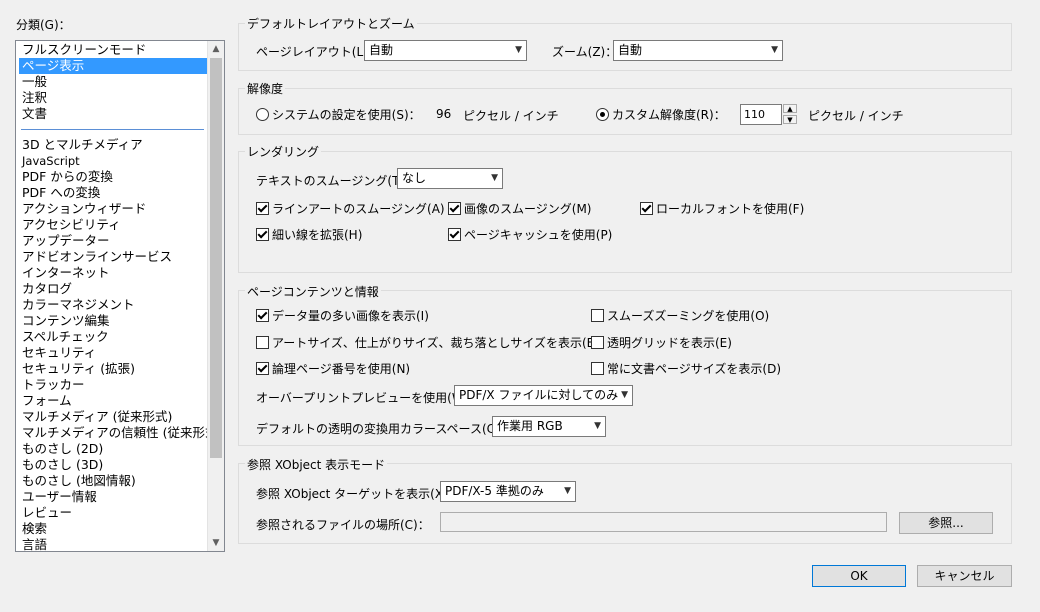  What do you see at coordinates (265, 88) in the screenshot?
I see `resolution-title: 解像度` at bounding box center [265, 88].